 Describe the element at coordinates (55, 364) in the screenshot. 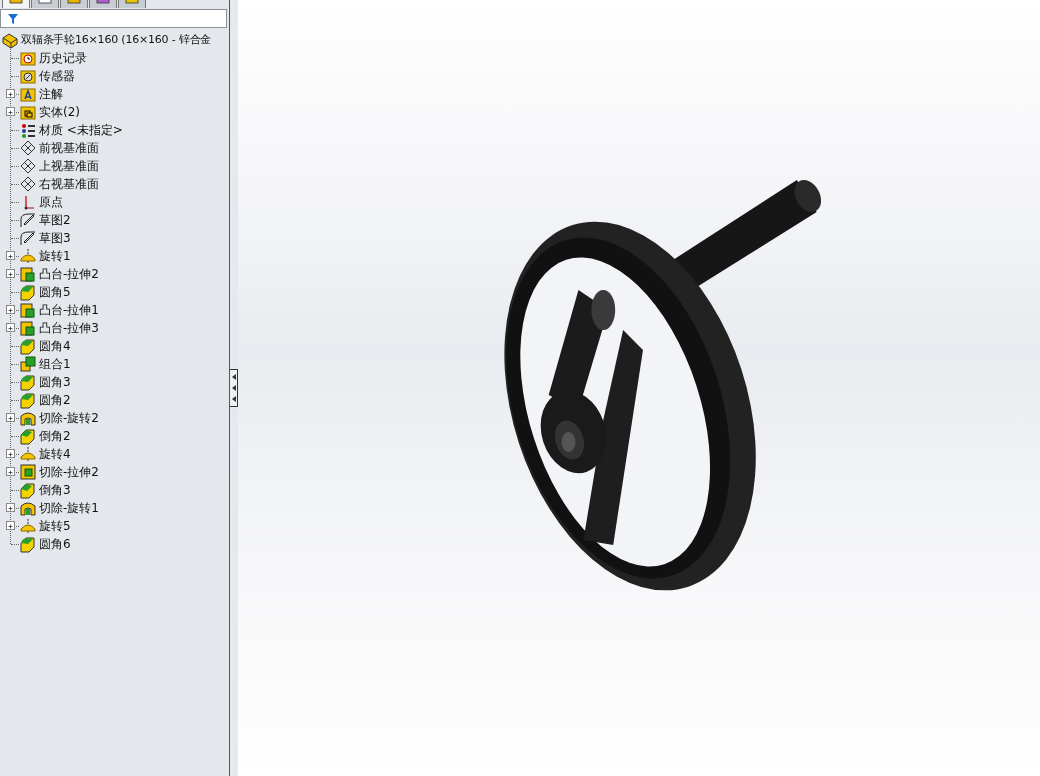

I see `tree-item: 组合1` at that location.